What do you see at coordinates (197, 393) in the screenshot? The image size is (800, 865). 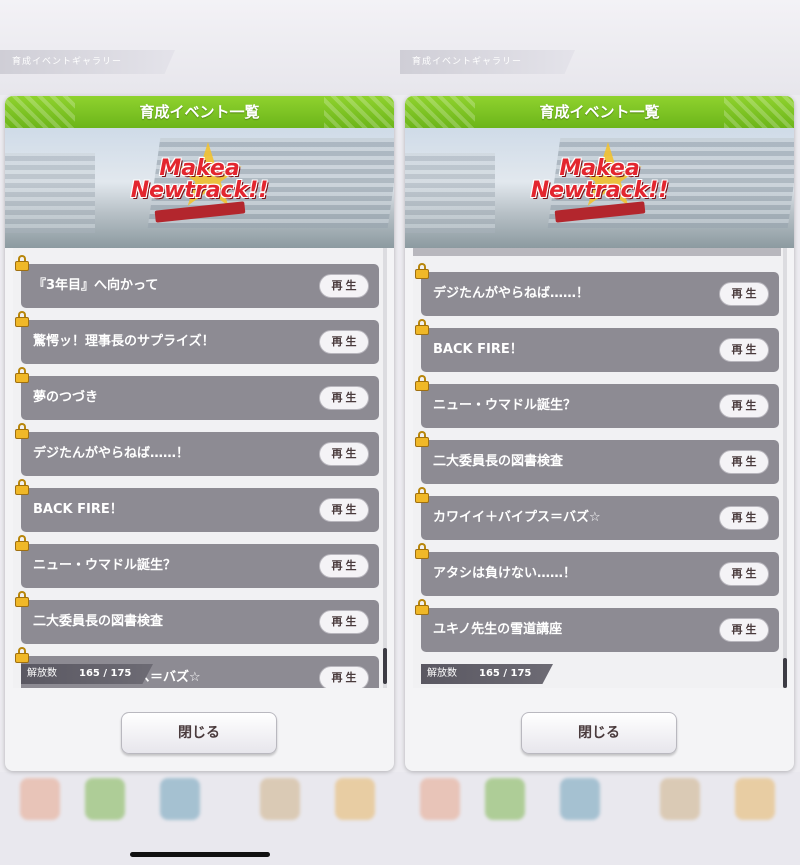 I see `list-item: 夢のつづき 再生` at bounding box center [197, 393].